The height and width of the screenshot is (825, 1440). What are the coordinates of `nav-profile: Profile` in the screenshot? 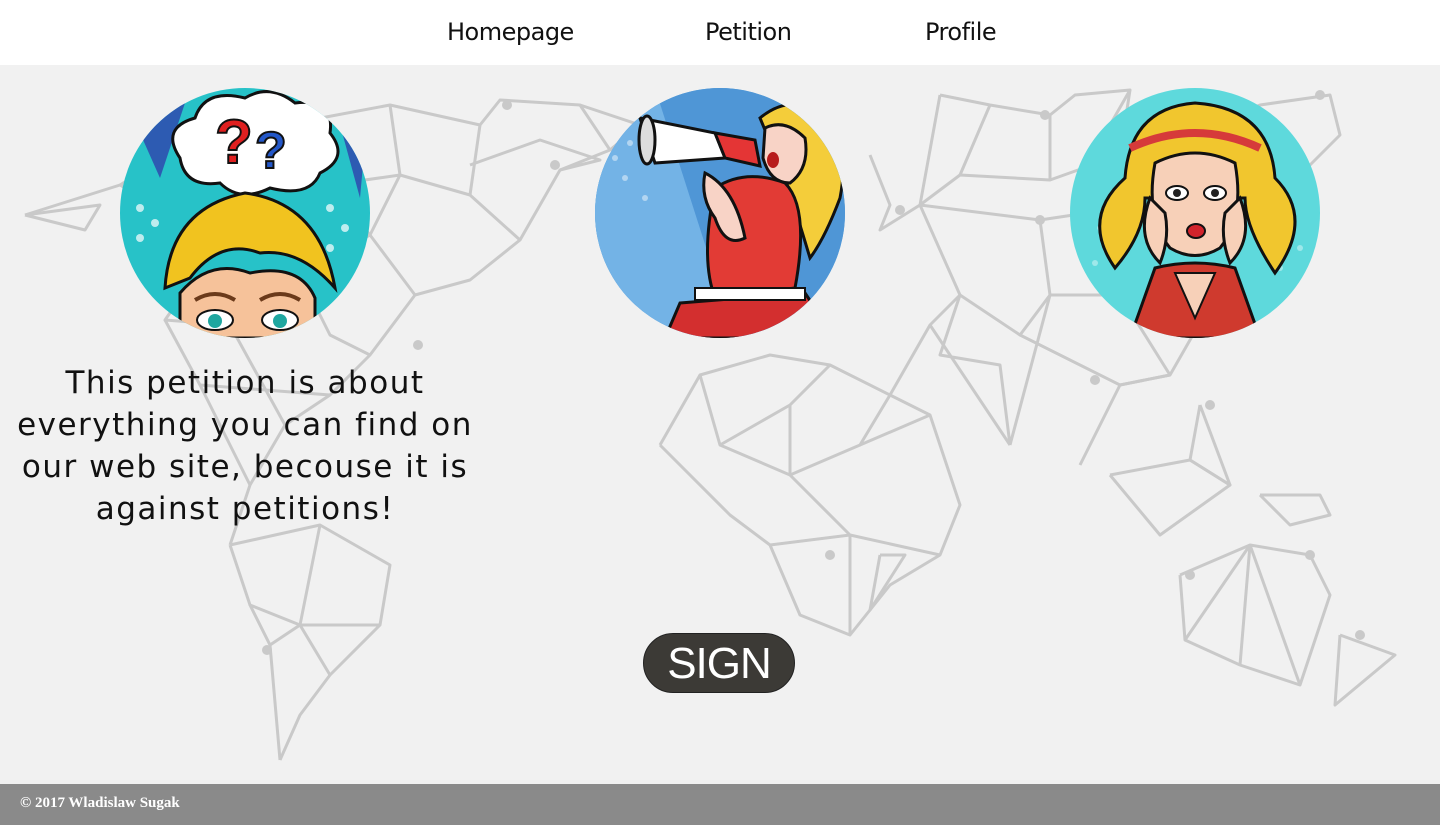 It's located at (961, 32).